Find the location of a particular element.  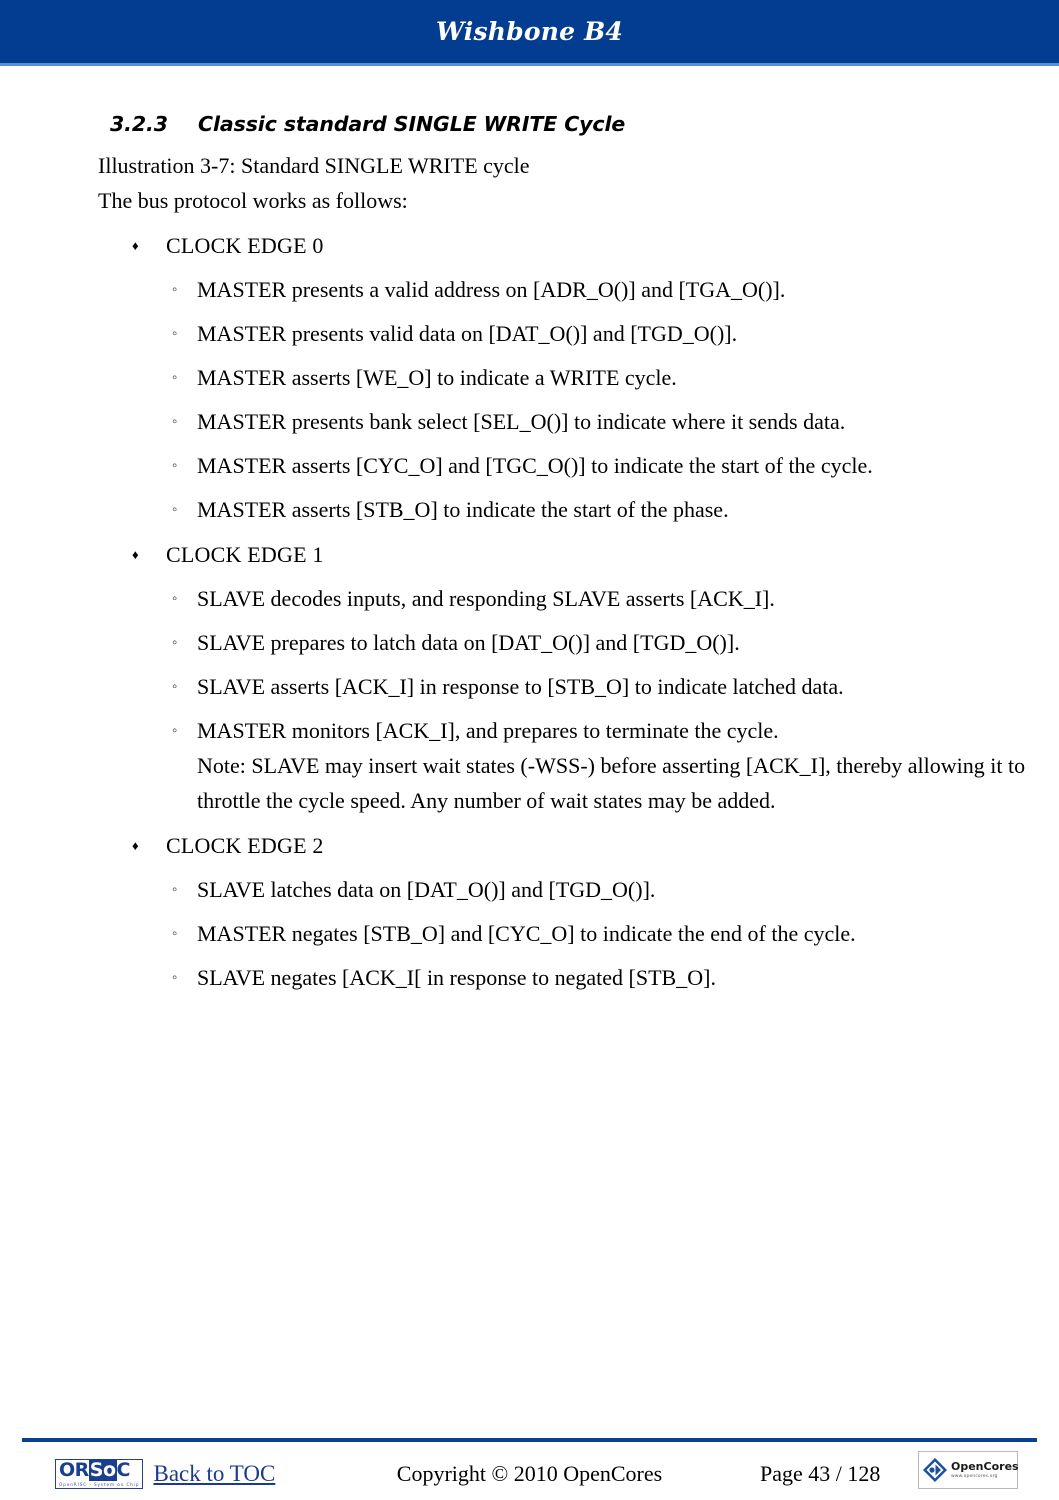

opencores-logo-name: OpenCores is located at coordinates (985, 1466).